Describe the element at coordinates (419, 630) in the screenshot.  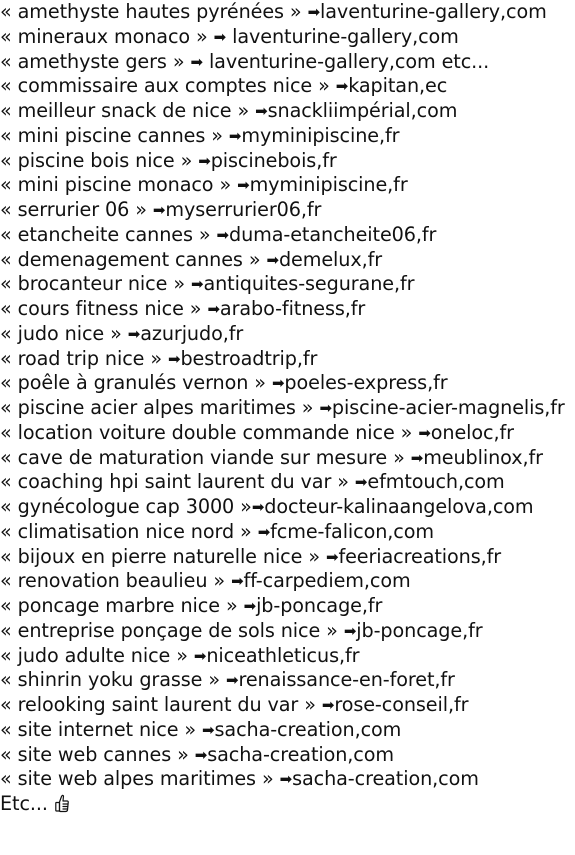
I see `site-name: jb-poncage,fr` at that location.